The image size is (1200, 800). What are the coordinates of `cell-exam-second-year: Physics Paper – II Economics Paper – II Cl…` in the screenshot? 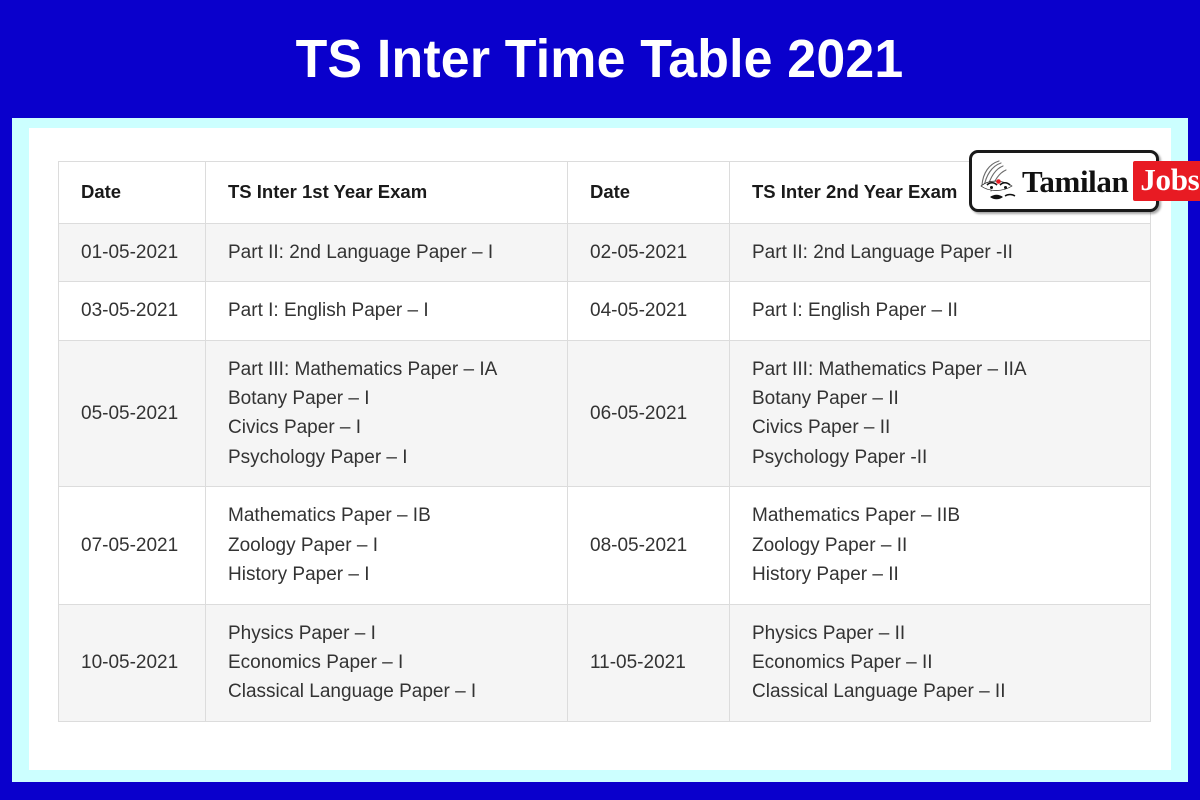 It's located at (940, 662).